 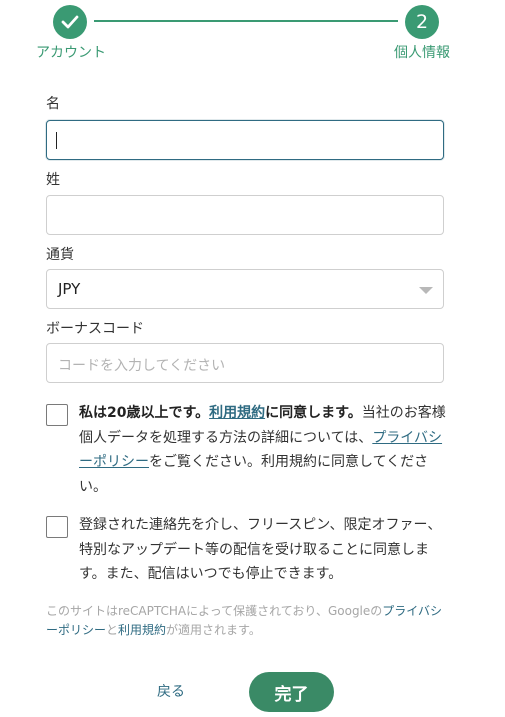 What do you see at coordinates (71, 53) in the screenshot?
I see `step-1-label: アカウント` at bounding box center [71, 53].